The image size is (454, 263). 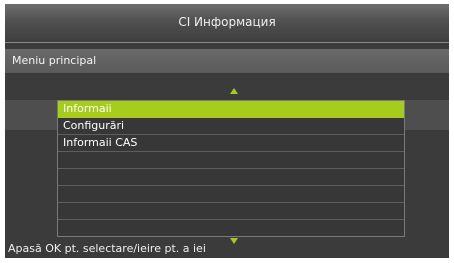 What do you see at coordinates (231, 126) in the screenshot?
I see `menu-item-configurari: Configurări` at bounding box center [231, 126].